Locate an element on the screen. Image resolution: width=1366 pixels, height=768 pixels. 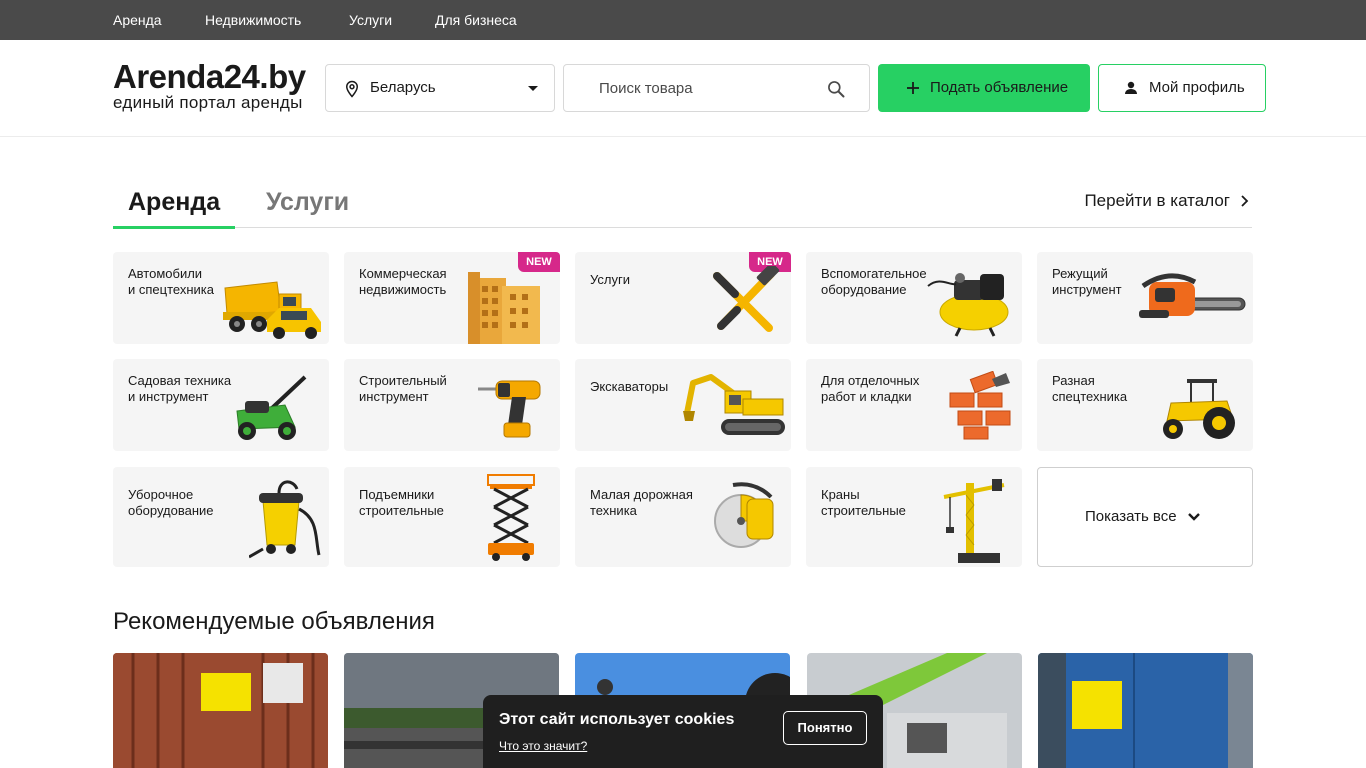
category-label: Строительный инструмент is located at coordinates (403, 388).